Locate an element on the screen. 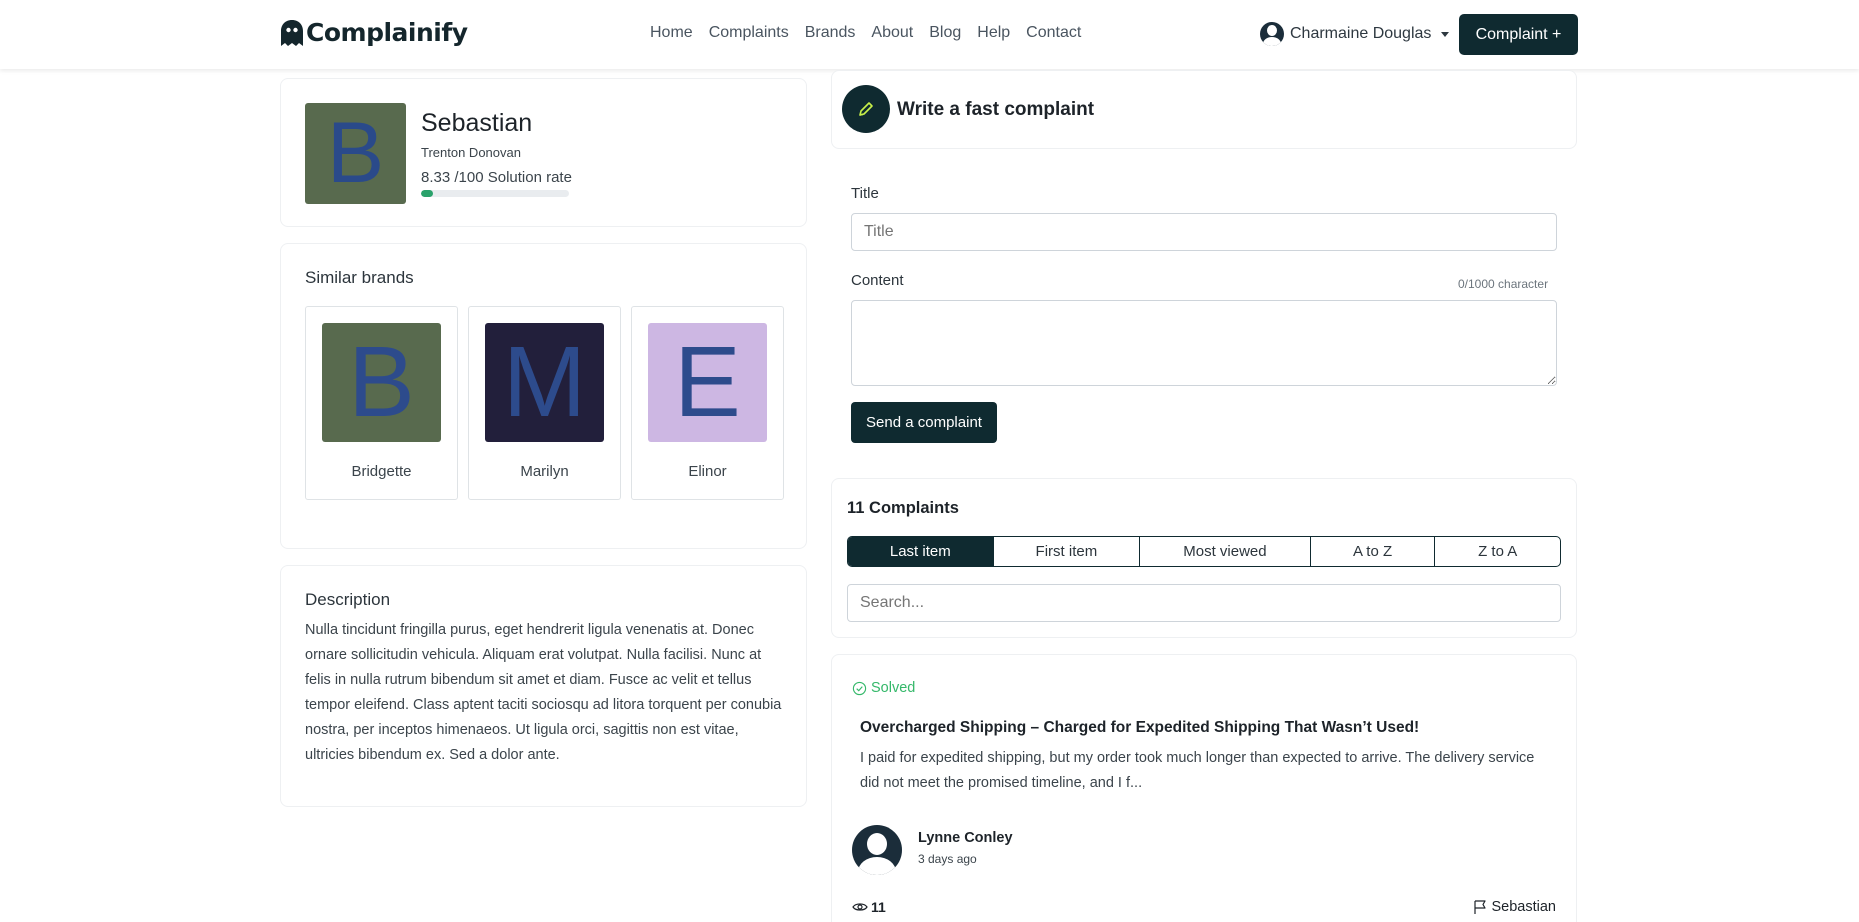 The width and height of the screenshot is (1859, 922). write-complaint-card: Write a fast complaint is located at coordinates (1204, 109).